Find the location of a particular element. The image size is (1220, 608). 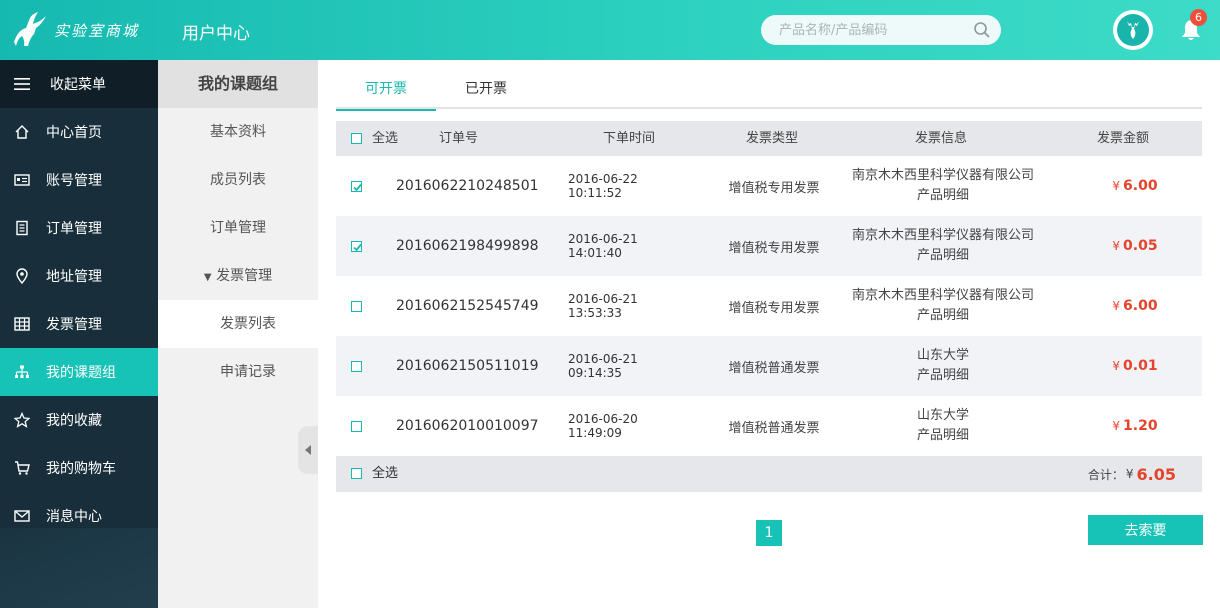

order-number: 2016062152545749 is located at coordinates (467, 306).